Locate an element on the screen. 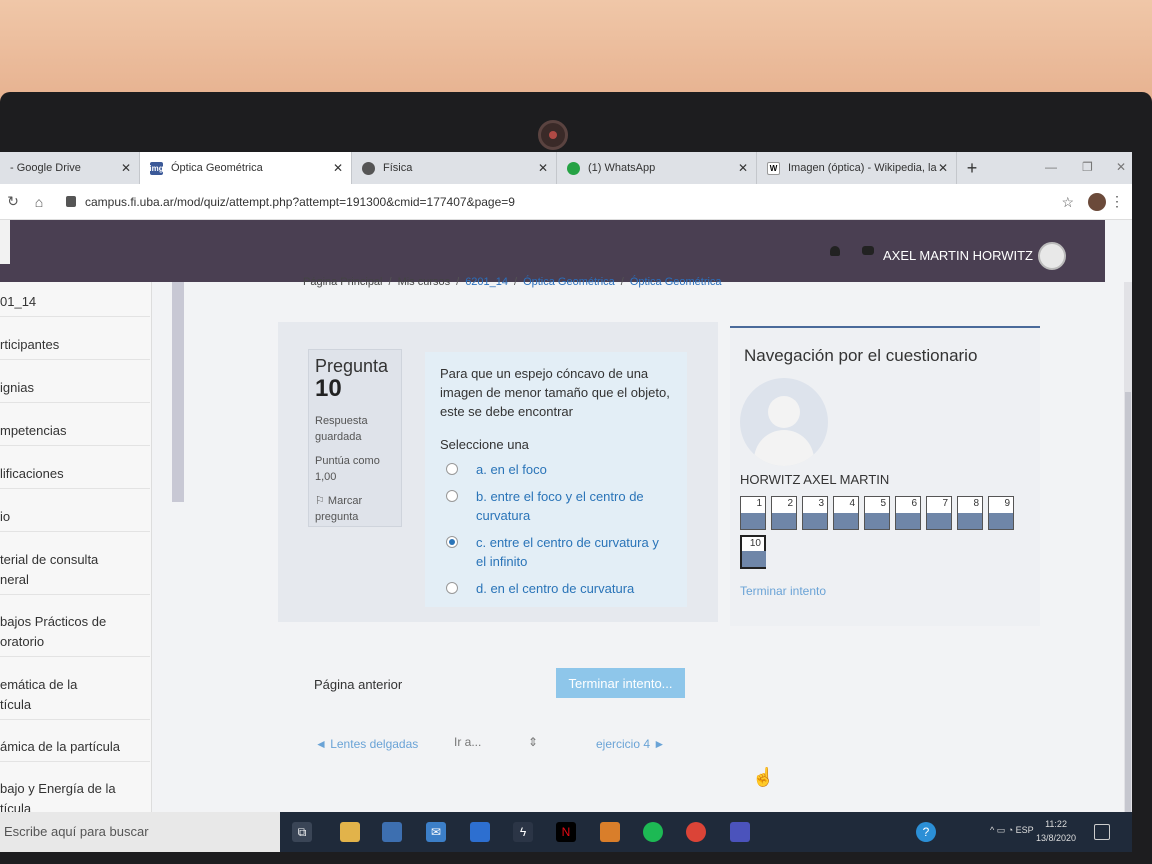  sidebar-item-participantes: rticipantes is located at coordinates (75, 347).